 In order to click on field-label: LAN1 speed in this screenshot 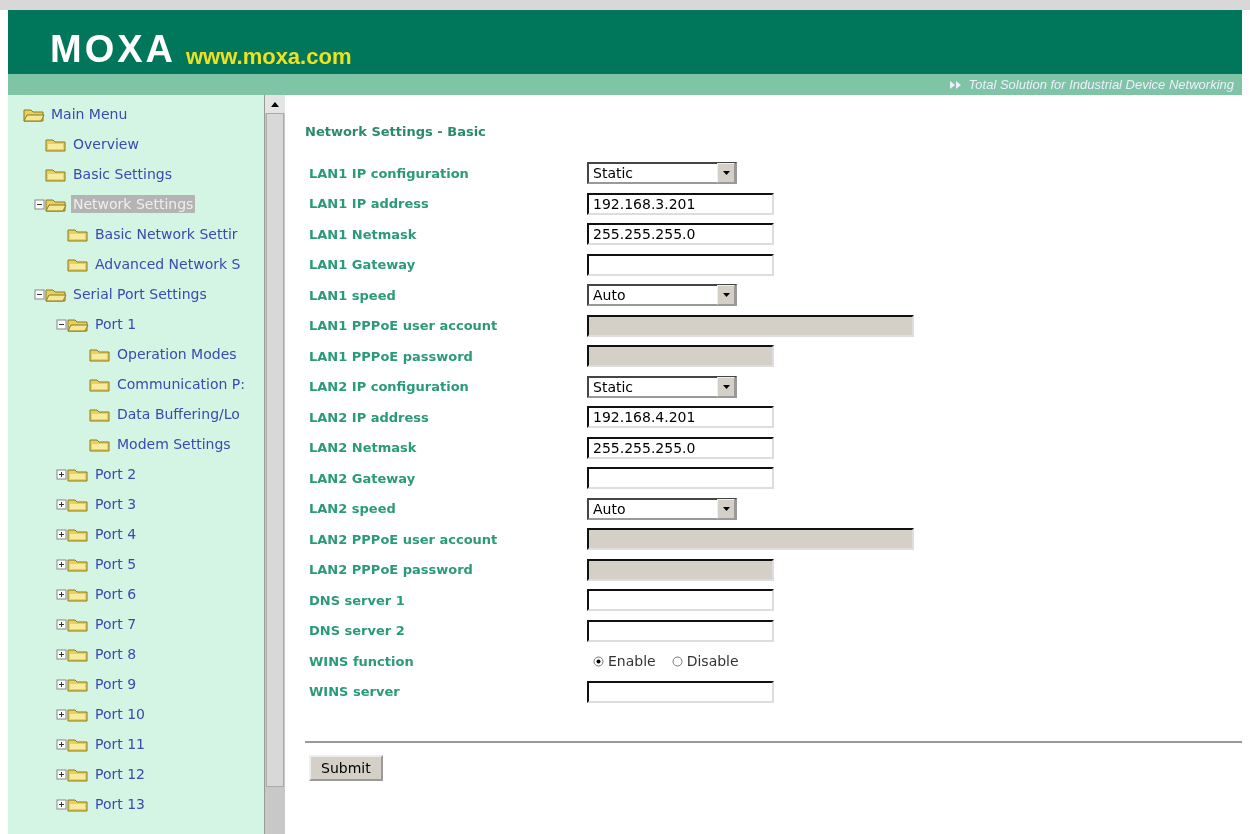, I will do `click(352, 295)`.